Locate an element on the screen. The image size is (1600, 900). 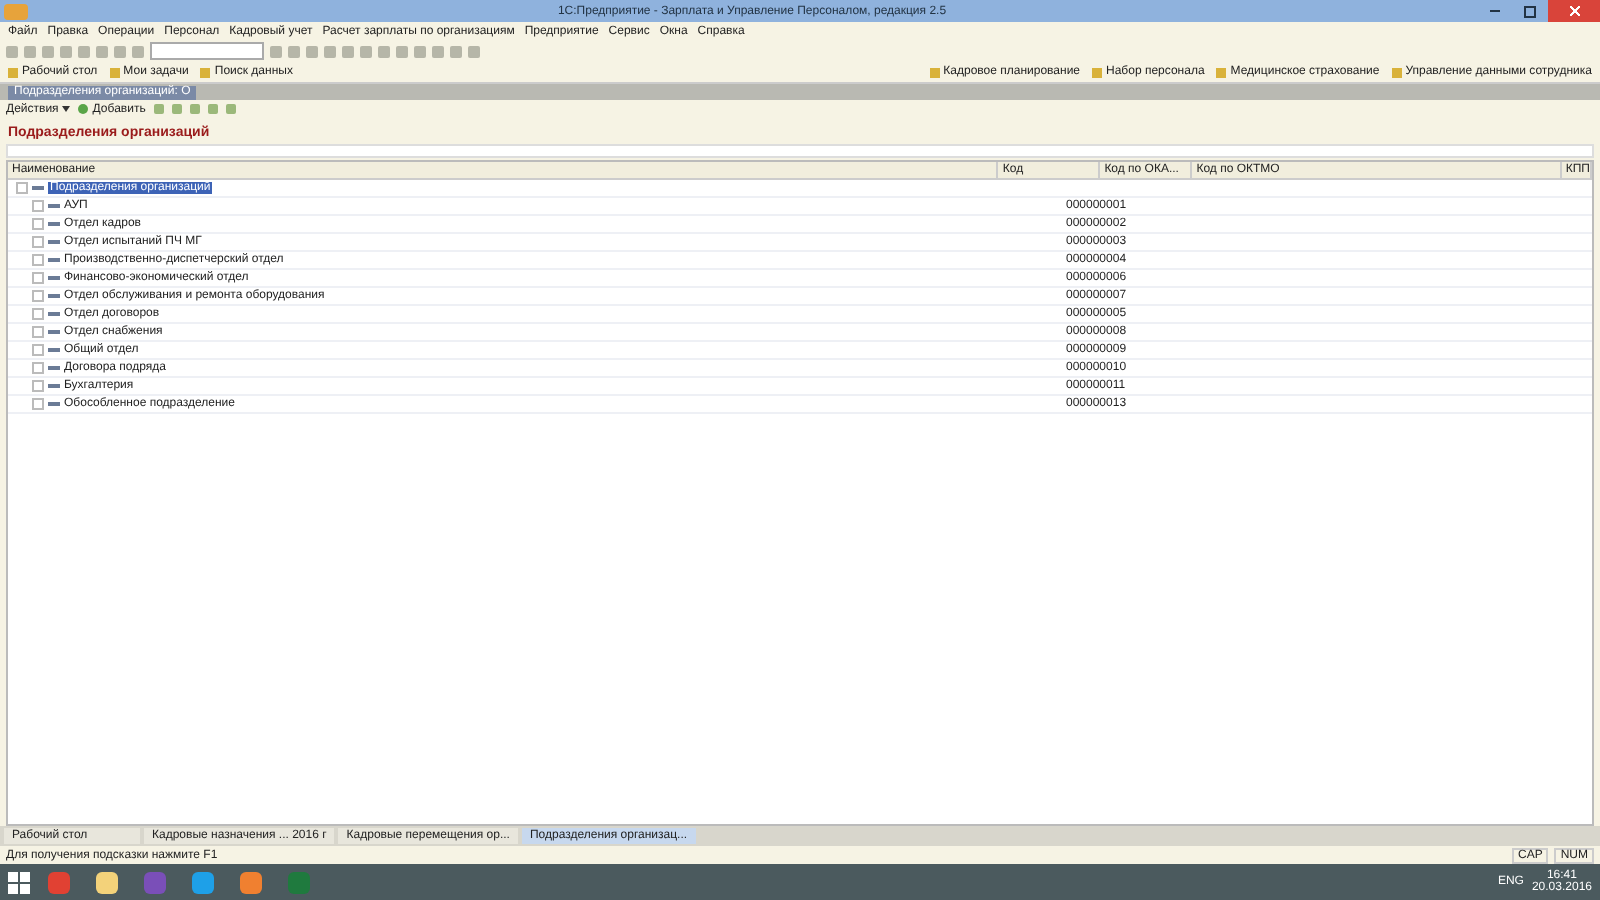
close-button is located at coordinates (1574, 11).